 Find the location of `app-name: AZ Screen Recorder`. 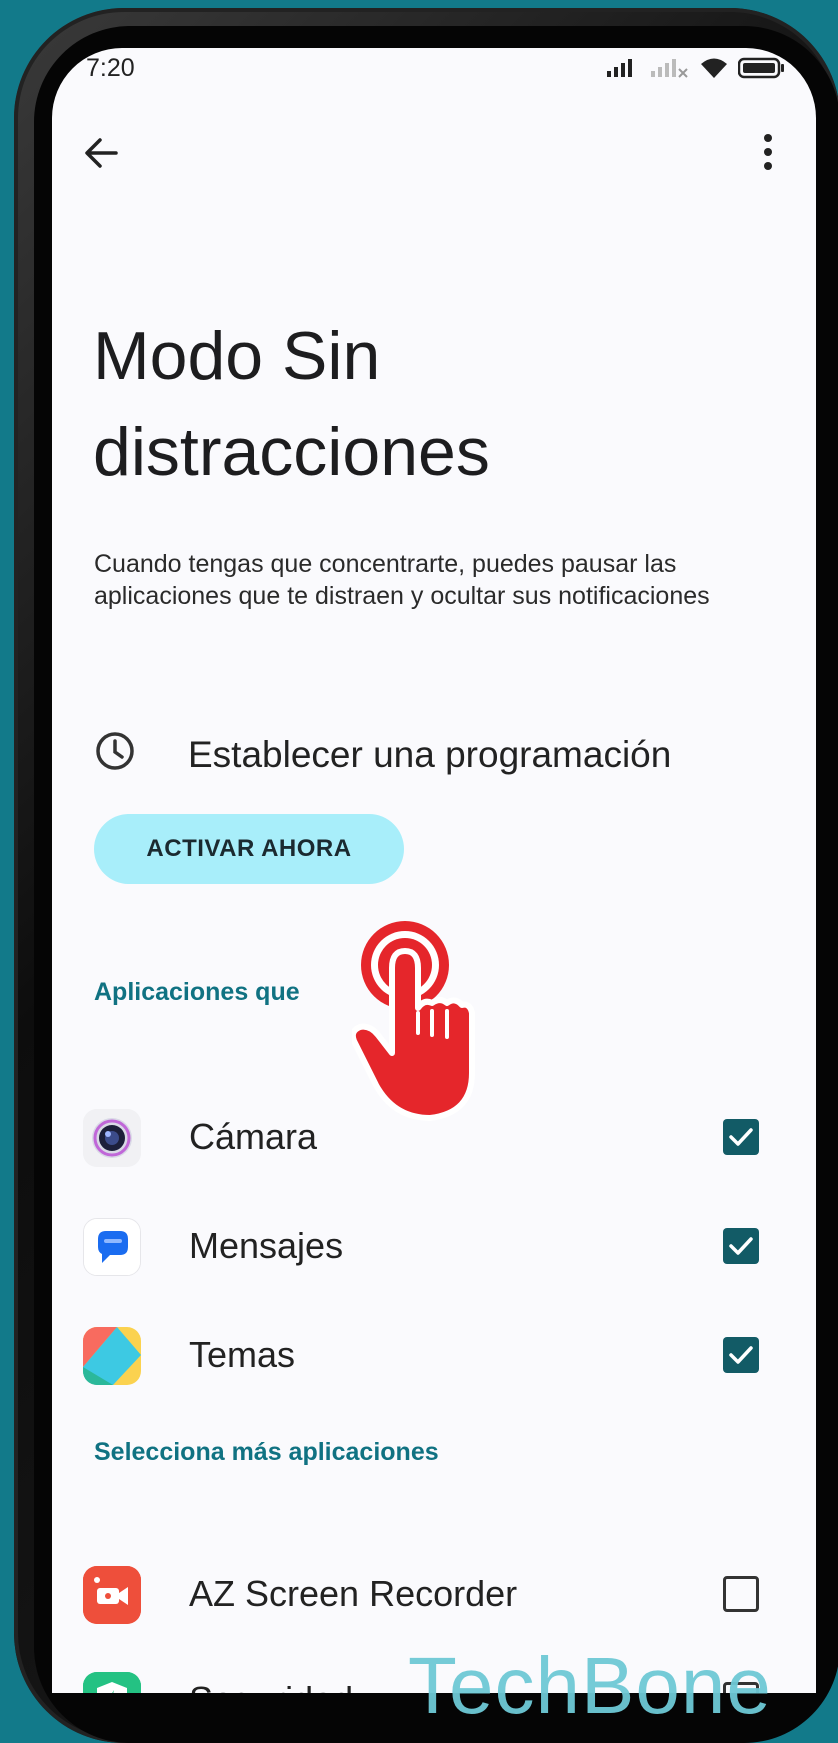

app-name: AZ Screen Recorder is located at coordinates (353, 1593).